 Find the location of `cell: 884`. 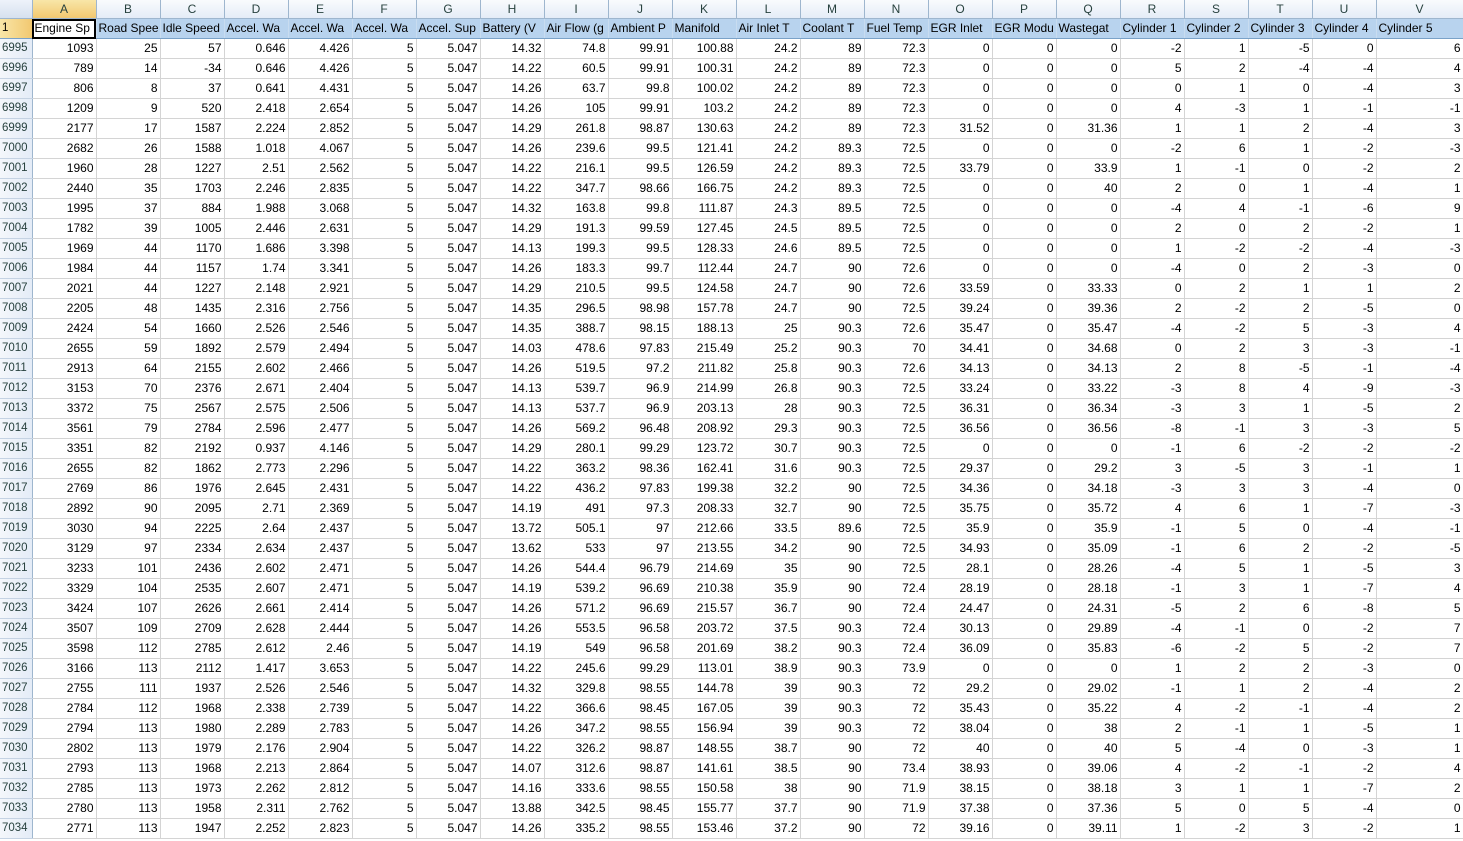

cell: 884 is located at coordinates (192, 208).